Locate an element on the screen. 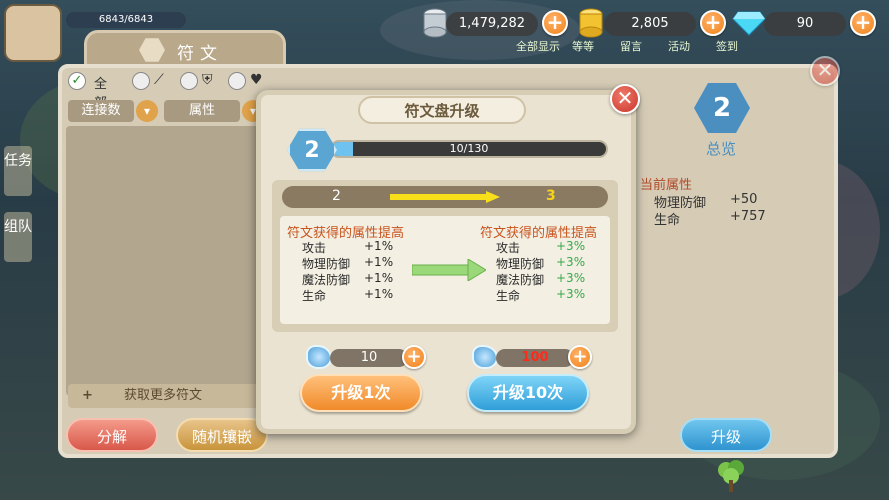 This screenshot has height=500, width=889. gold-amount: 2,805 is located at coordinates (650, 24).